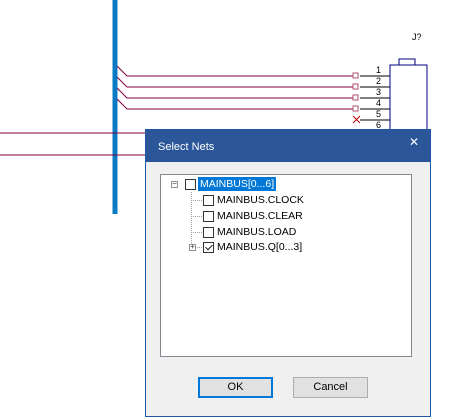 This screenshot has width=449, height=419. What do you see at coordinates (235, 387) in the screenshot?
I see `ok-button: OK` at bounding box center [235, 387].